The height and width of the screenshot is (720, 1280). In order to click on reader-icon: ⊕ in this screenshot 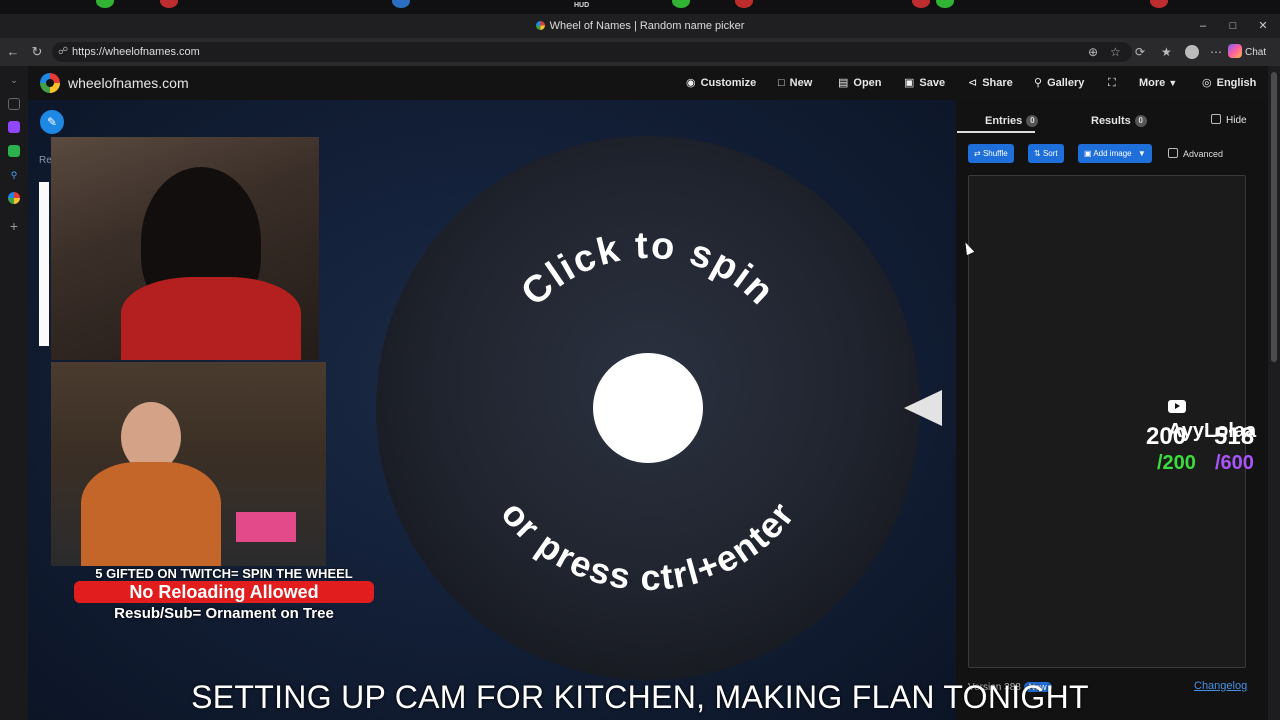, I will do `click(1093, 52)`.